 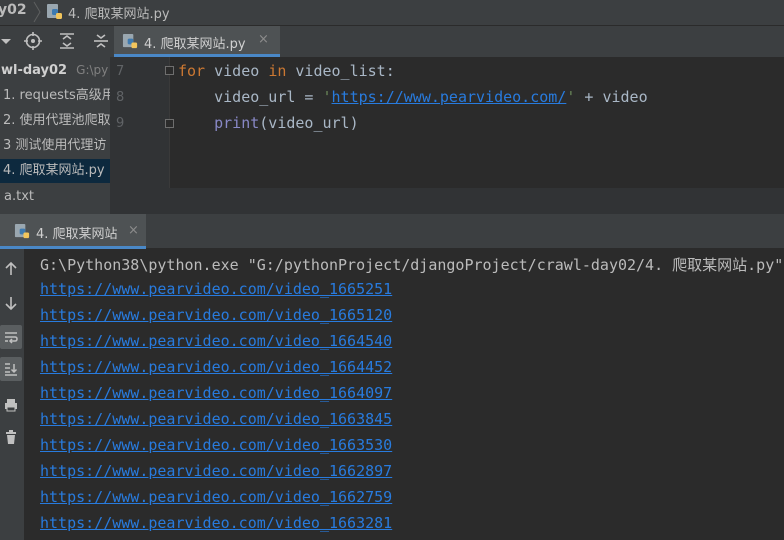 What do you see at coordinates (100, 41) in the screenshot?
I see `collapse-all-icon` at bounding box center [100, 41].